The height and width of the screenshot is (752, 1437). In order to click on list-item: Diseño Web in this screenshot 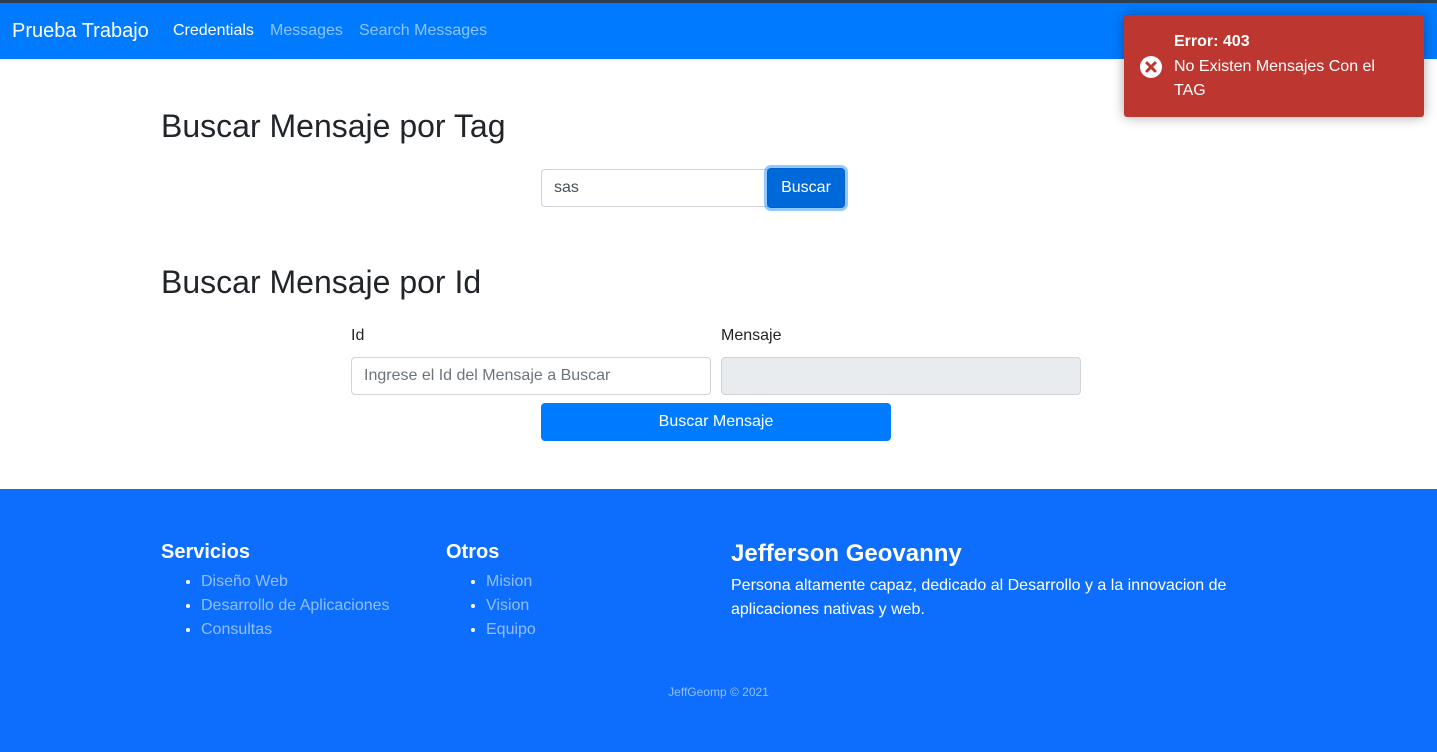, I will do `click(295, 582)`.